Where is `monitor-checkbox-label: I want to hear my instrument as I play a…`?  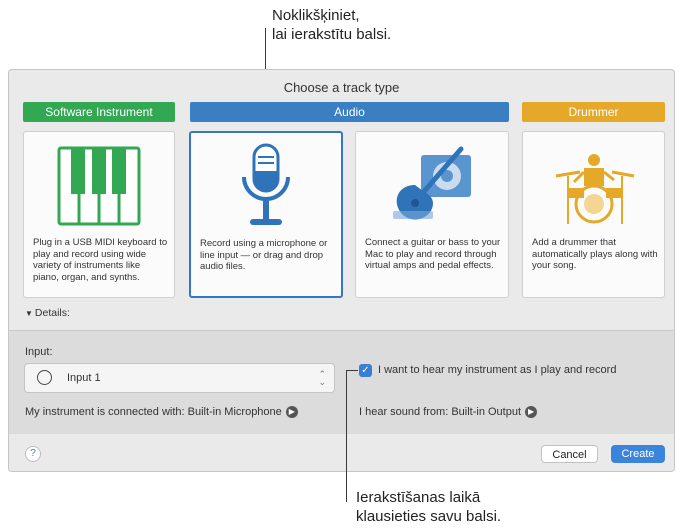 monitor-checkbox-label: I want to hear my instrument as I play a… is located at coordinates (497, 370).